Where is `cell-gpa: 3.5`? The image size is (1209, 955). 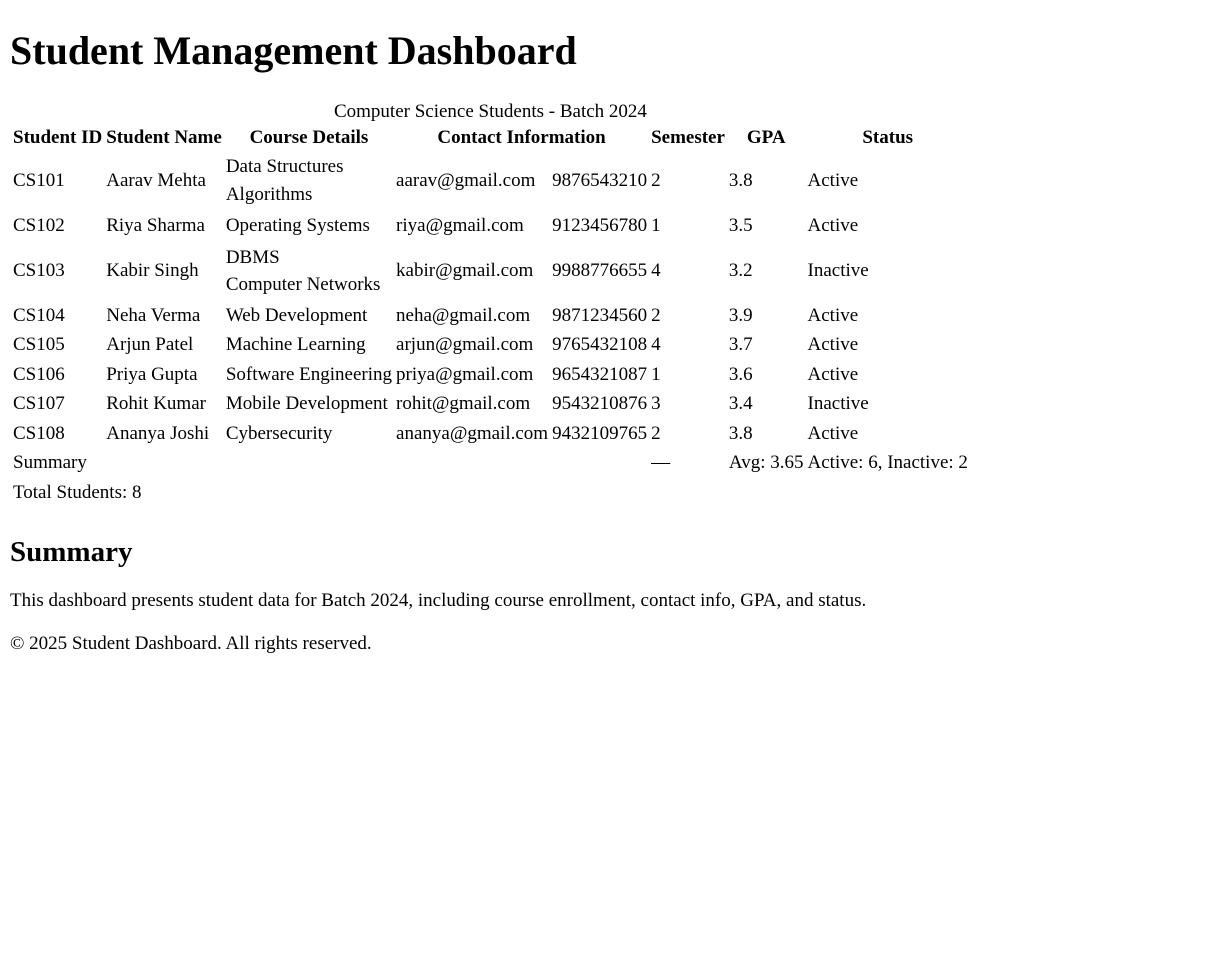 cell-gpa: 3.5 is located at coordinates (740, 225).